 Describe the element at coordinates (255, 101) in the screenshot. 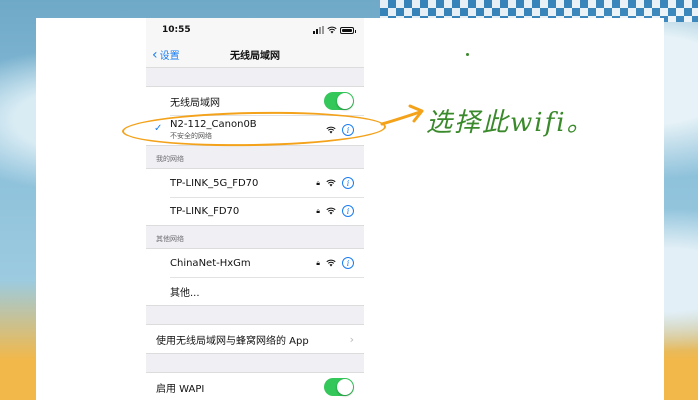

I see `wifi-toggle-row: 无线局域网` at that location.